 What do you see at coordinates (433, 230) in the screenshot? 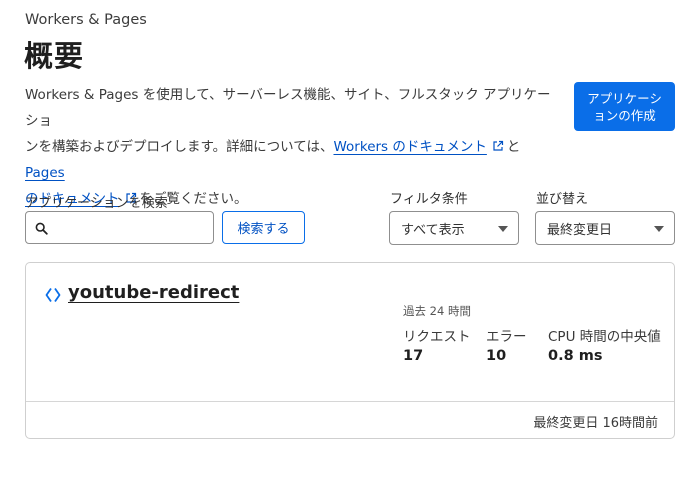
I see `filter-selected-value: すべて表示` at bounding box center [433, 230].